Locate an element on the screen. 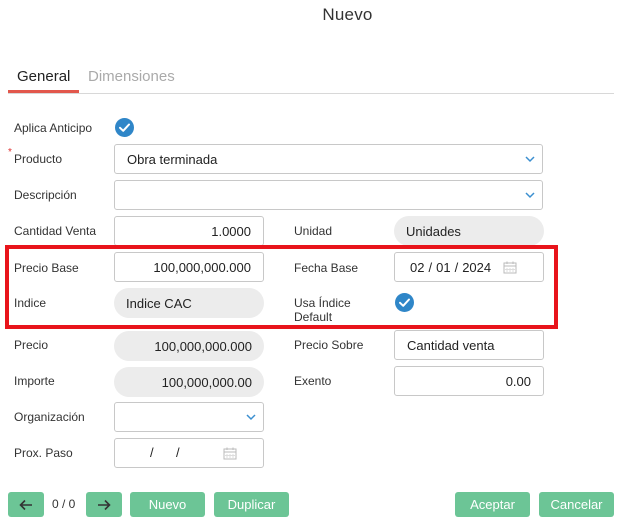 This screenshot has width=619, height=525. precio-sobre-value: Cantidad venta is located at coordinates (451, 345).